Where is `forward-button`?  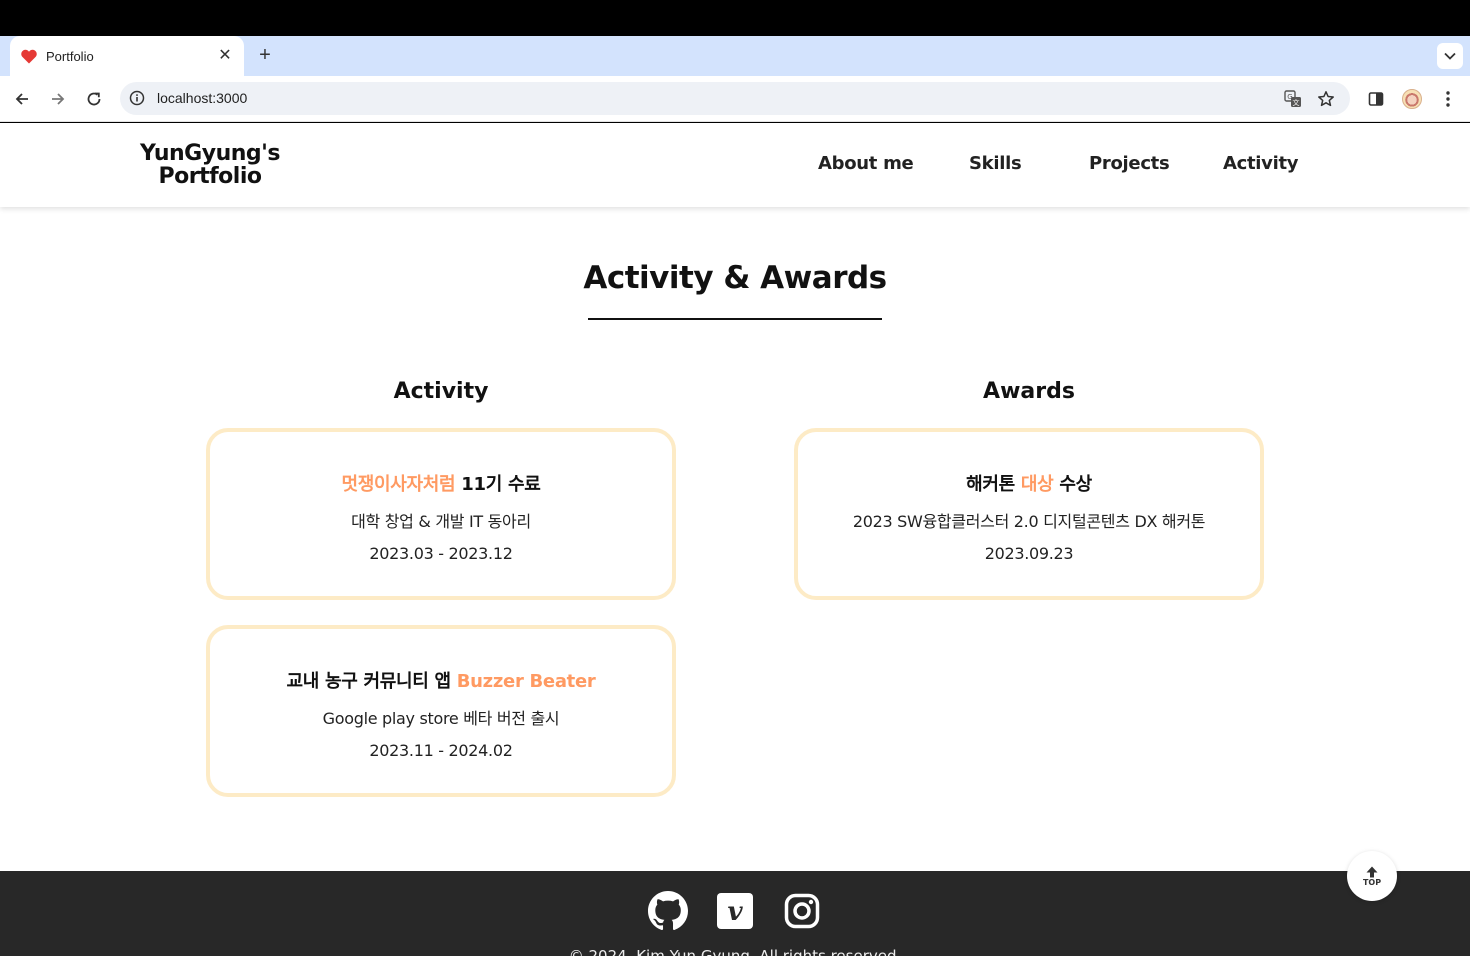 forward-button is located at coordinates (58, 99).